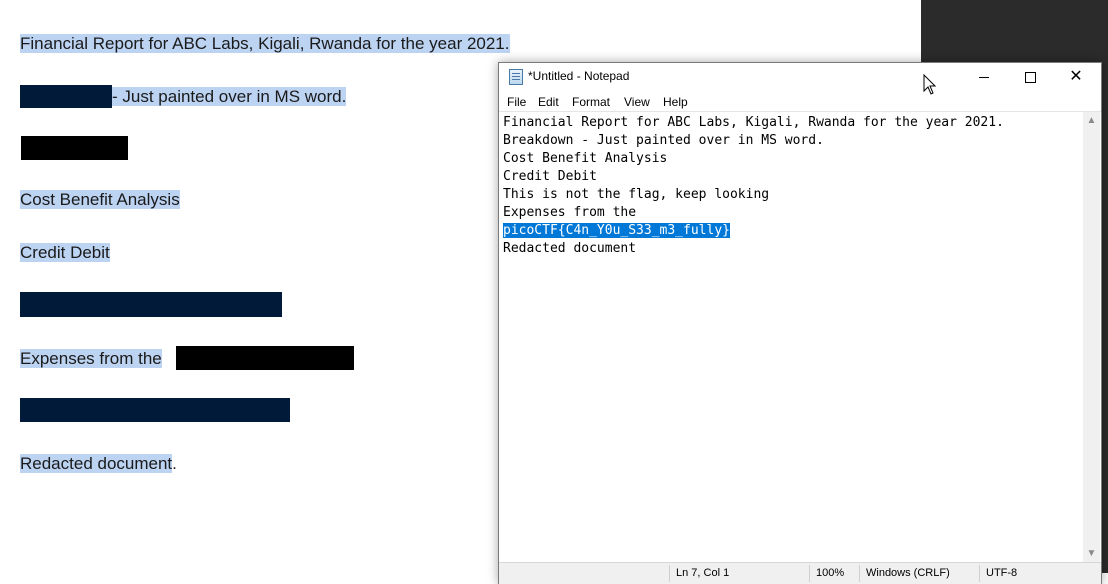 The image size is (1108, 584). Describe the element at coordinates (591, 102) in the screenshot. I see `menu-format: Format` at that location.